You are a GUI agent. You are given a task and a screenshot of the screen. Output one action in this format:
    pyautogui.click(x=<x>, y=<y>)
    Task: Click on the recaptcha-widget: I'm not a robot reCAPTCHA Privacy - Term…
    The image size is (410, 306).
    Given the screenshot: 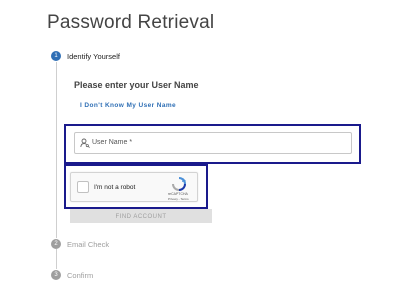 What is the action you would take?
    pyautogui.click(x=134, y=187)
    